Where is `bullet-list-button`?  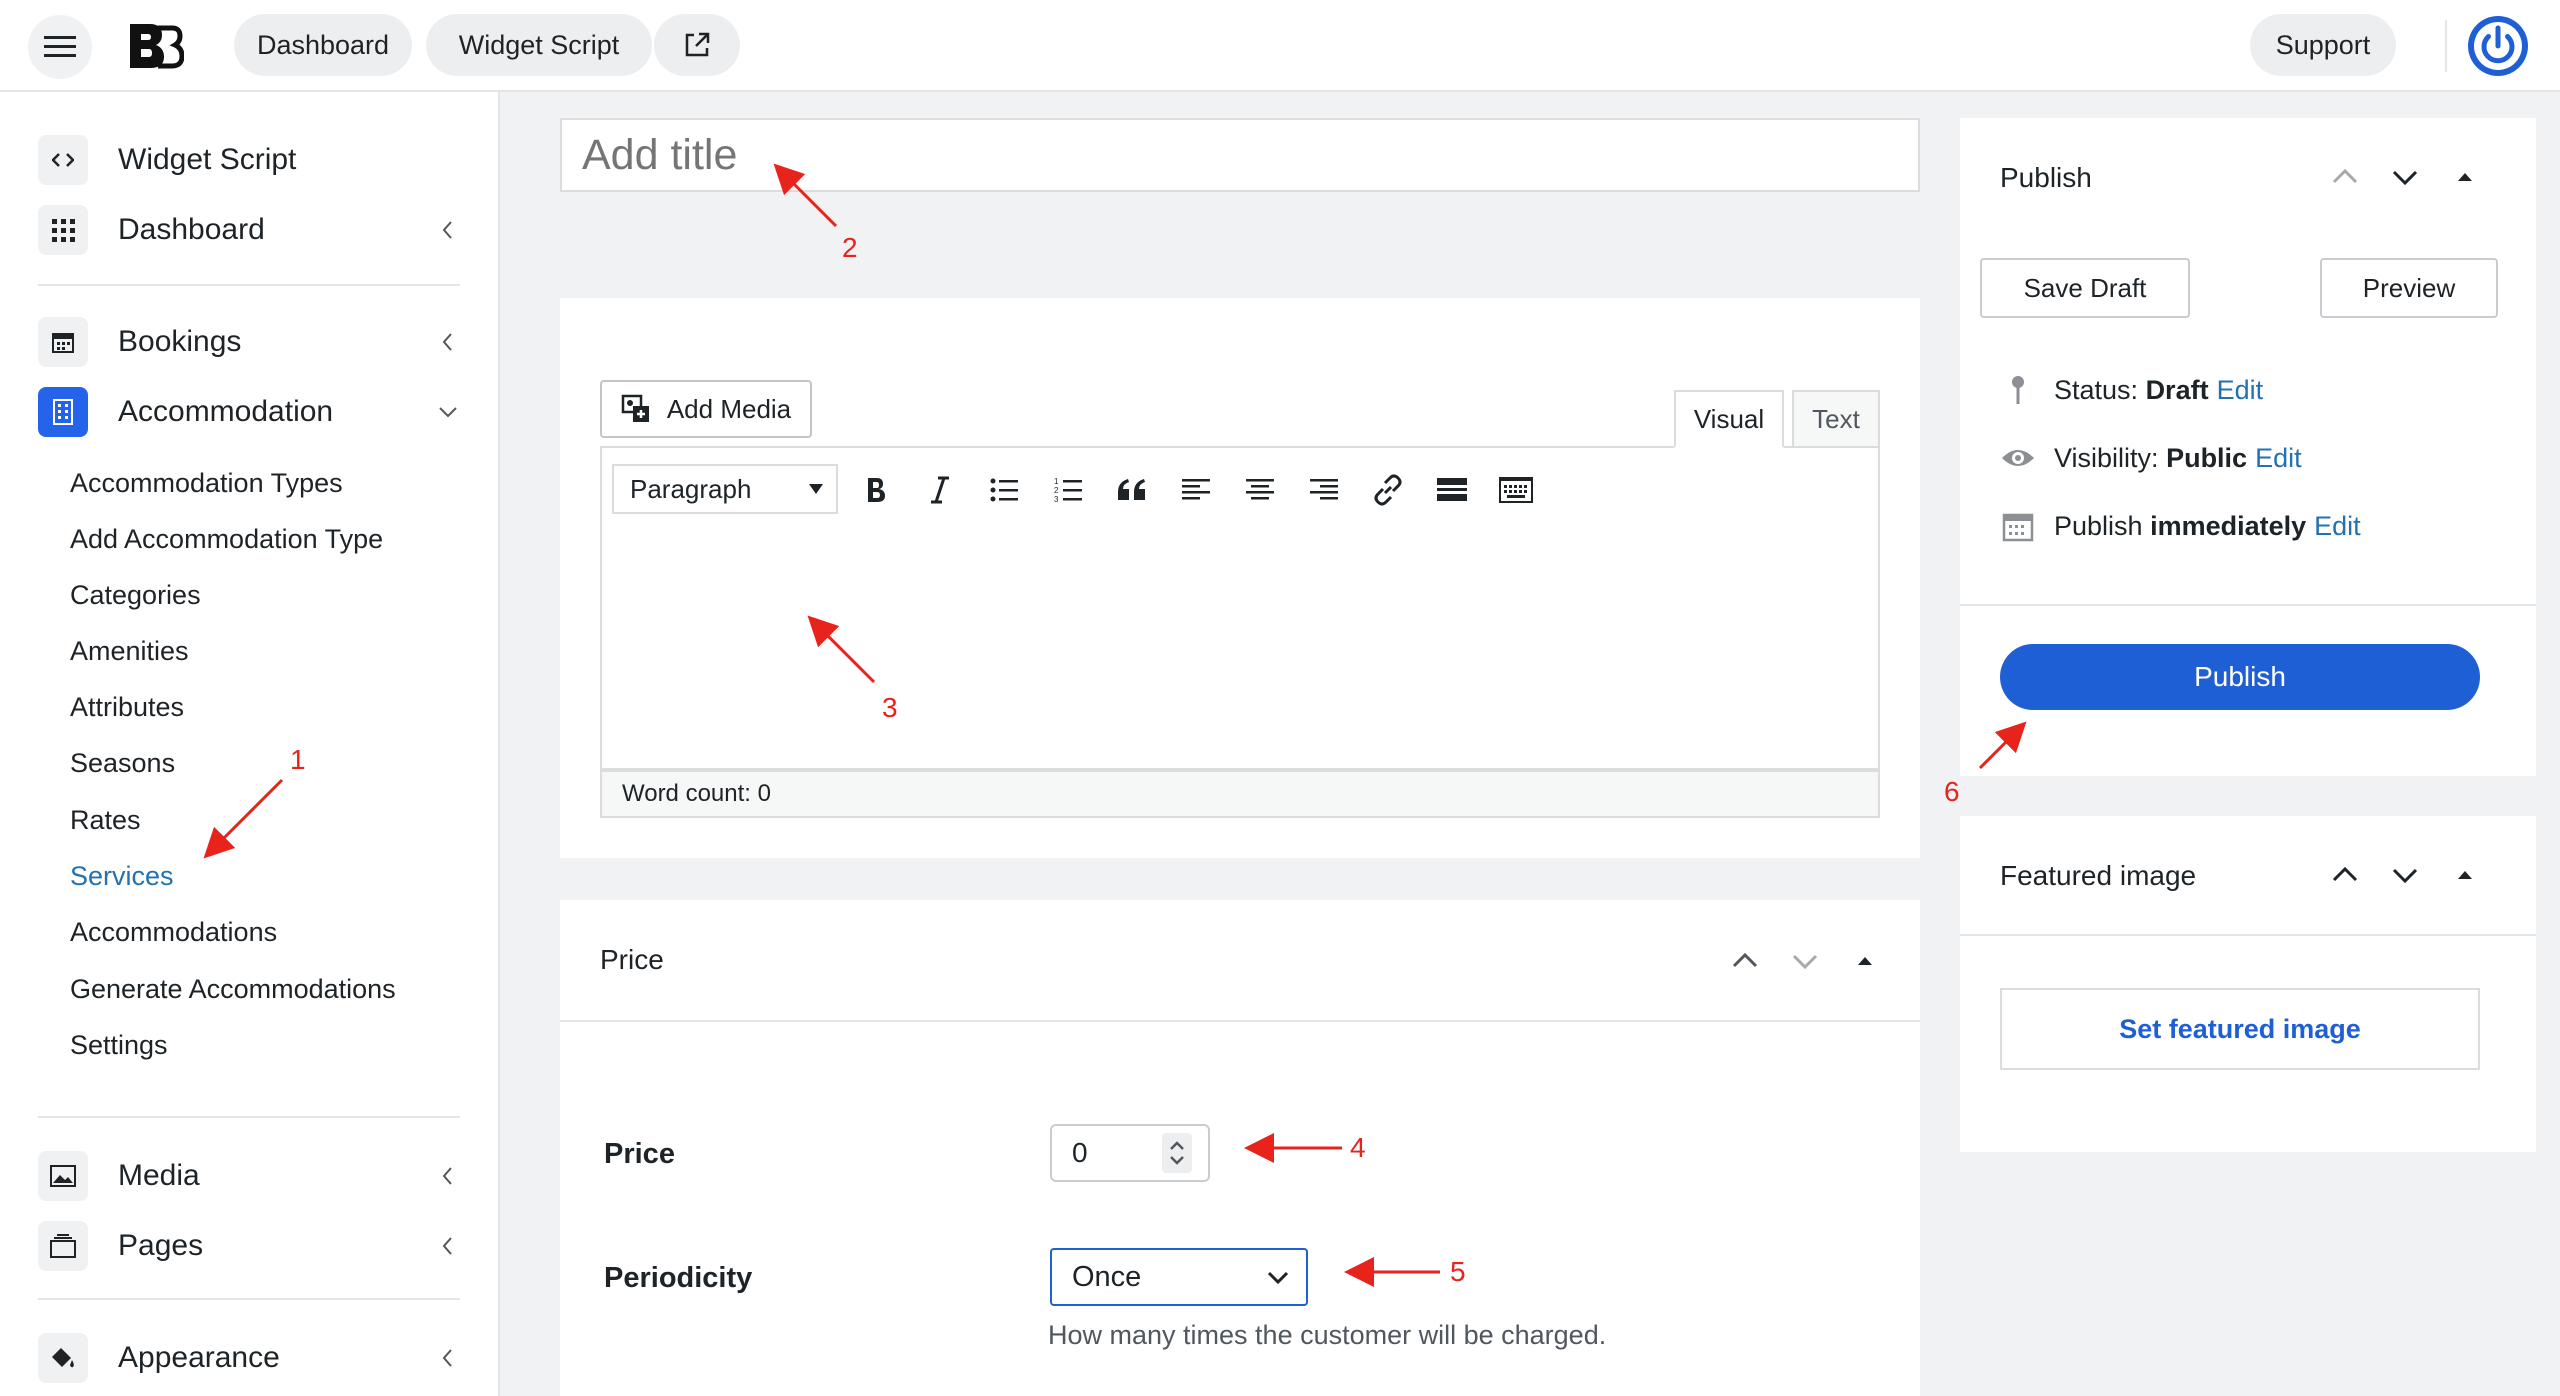
bullet-list-button is located at coordinates (1004, 490).